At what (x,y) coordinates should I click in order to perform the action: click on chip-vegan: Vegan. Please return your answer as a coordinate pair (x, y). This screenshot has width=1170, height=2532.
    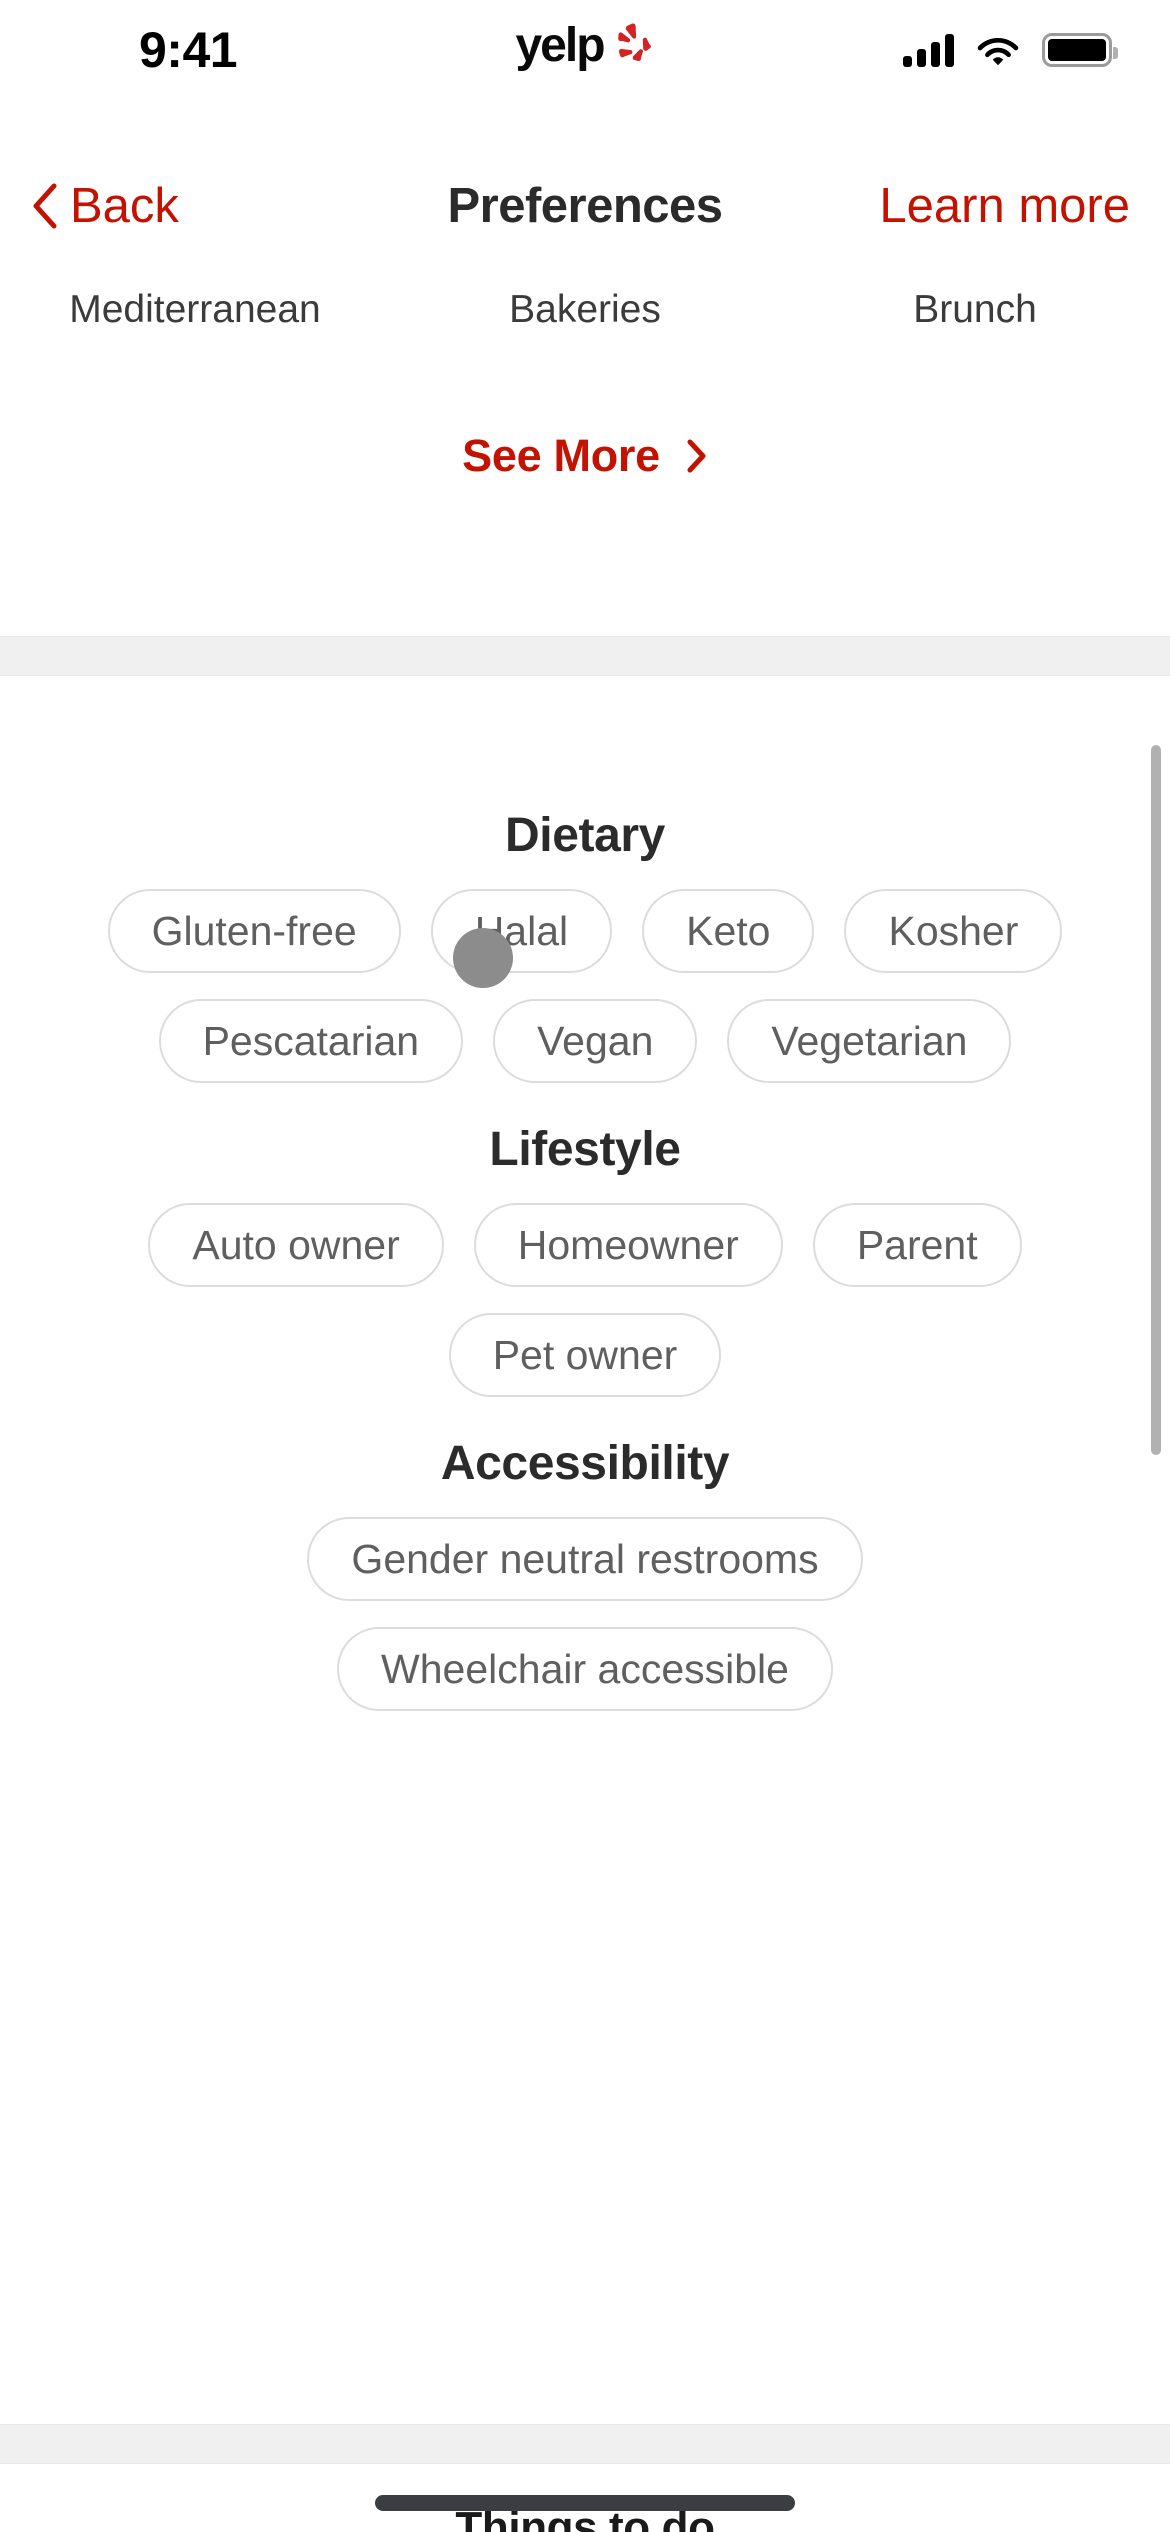
    Looking at the image, I should click on (595, 1041).